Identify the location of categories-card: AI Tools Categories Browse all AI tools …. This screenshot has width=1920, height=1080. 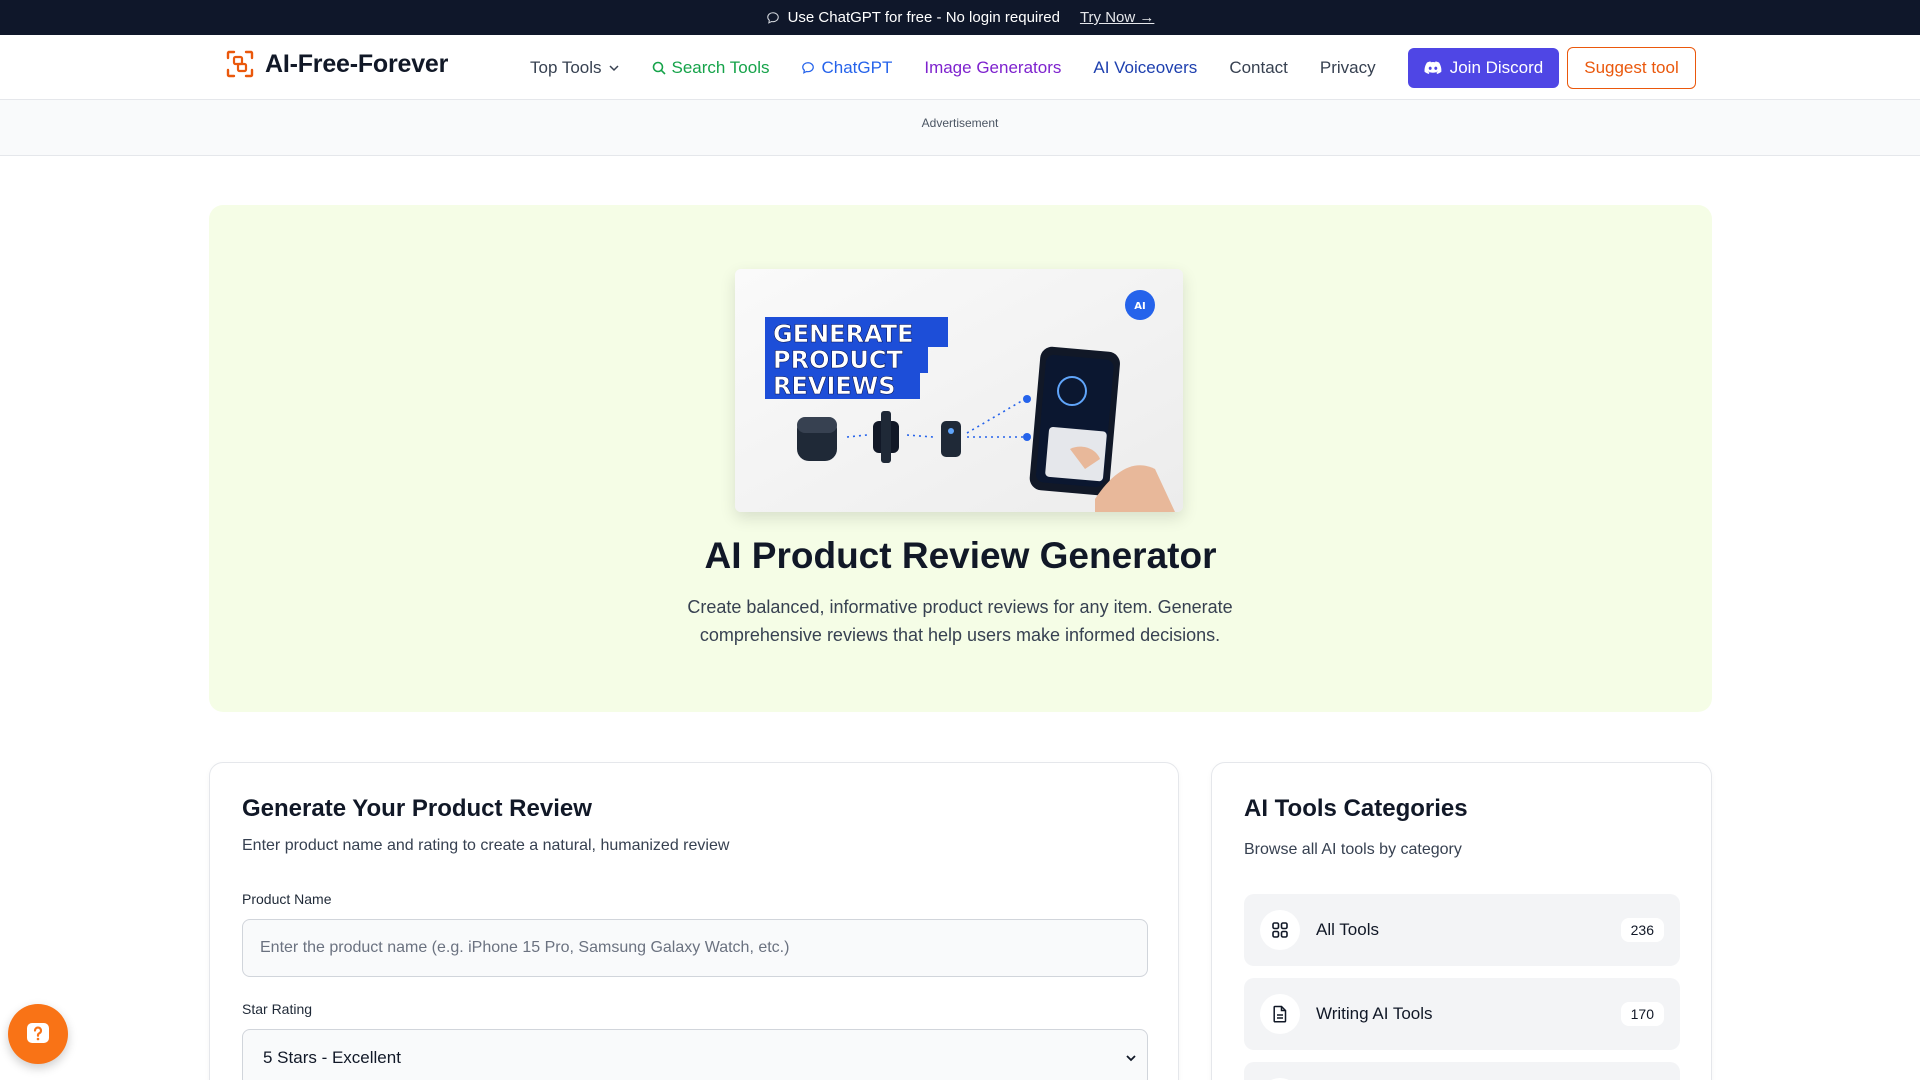
(1461, 921).